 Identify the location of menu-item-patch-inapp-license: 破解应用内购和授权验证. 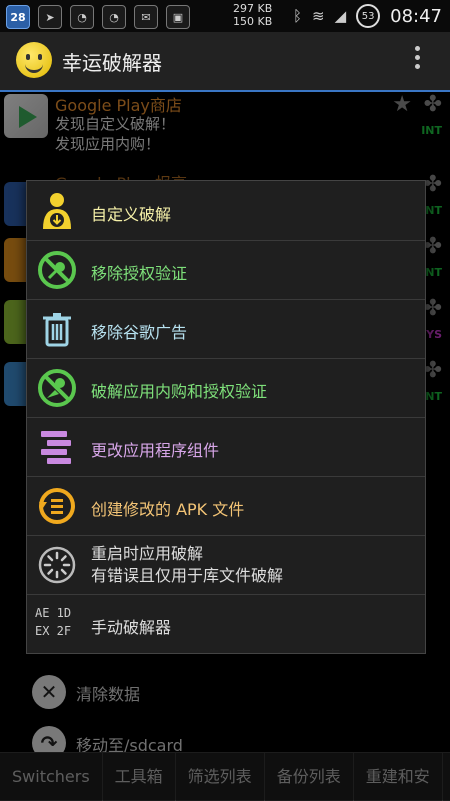
(226, 388).